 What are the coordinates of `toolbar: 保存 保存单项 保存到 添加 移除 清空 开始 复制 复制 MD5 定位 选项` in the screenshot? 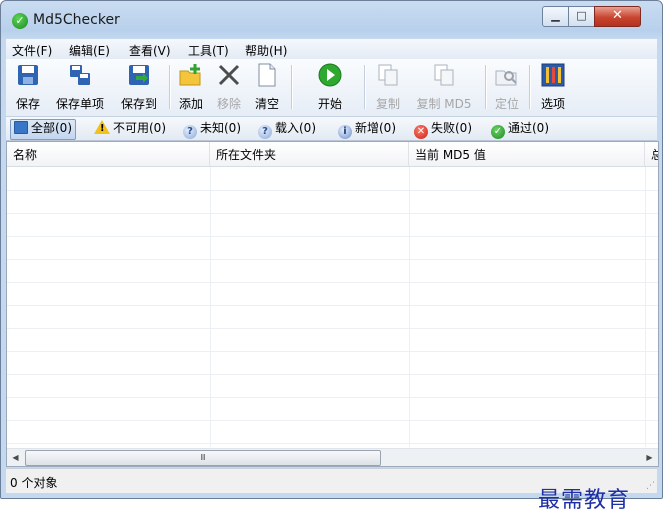 It's located at (331, 88).